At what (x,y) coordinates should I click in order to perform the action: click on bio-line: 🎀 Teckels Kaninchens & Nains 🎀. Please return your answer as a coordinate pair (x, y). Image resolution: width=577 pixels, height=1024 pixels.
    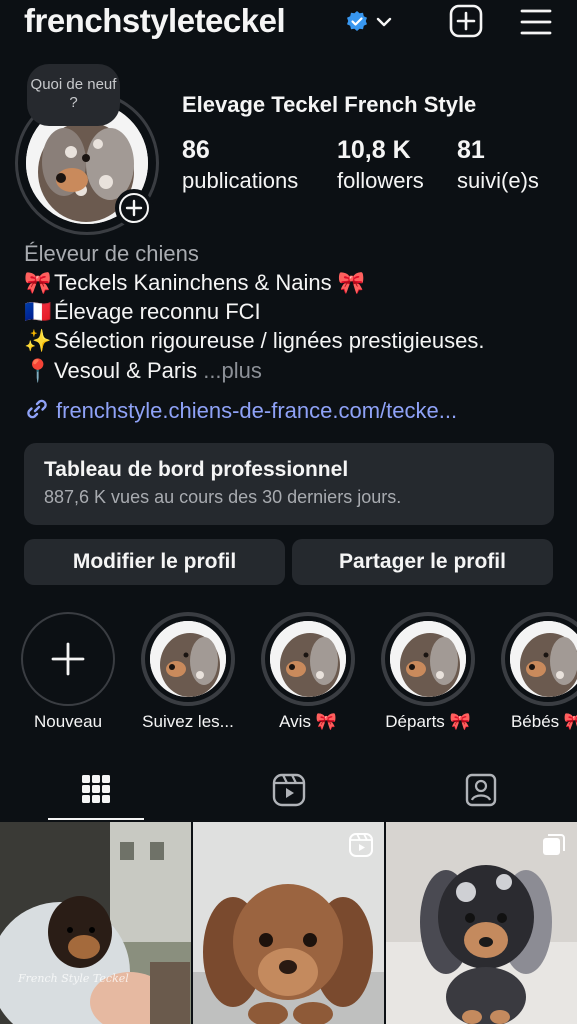
    Looking at the image, I should click on (195, 282).